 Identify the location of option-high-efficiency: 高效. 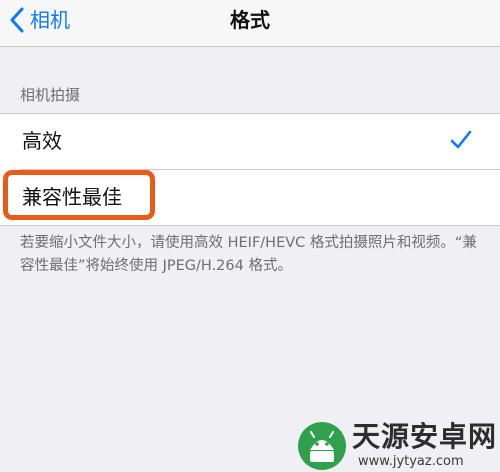
(250, 142).